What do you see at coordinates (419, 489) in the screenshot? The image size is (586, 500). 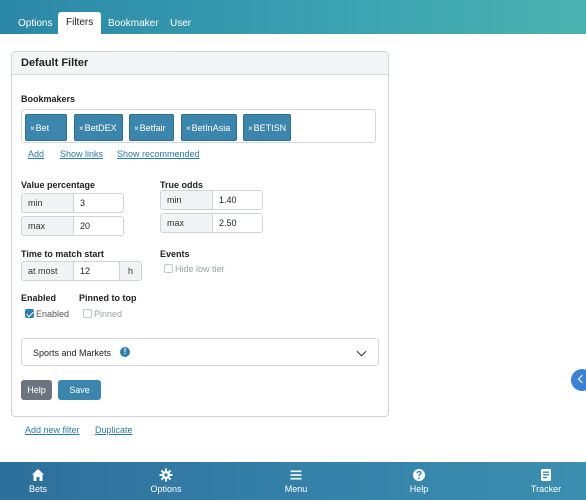 I see `nav-label: Help` at bounding box center [419, 489].